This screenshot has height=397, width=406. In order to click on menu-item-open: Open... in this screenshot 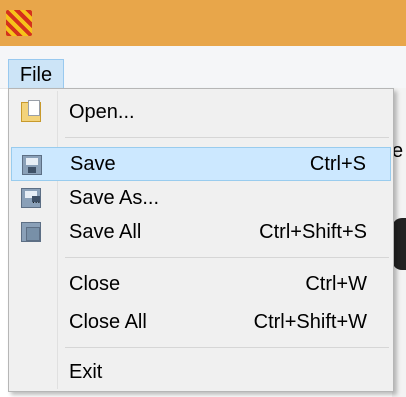, I will do `click(201, 112)`.